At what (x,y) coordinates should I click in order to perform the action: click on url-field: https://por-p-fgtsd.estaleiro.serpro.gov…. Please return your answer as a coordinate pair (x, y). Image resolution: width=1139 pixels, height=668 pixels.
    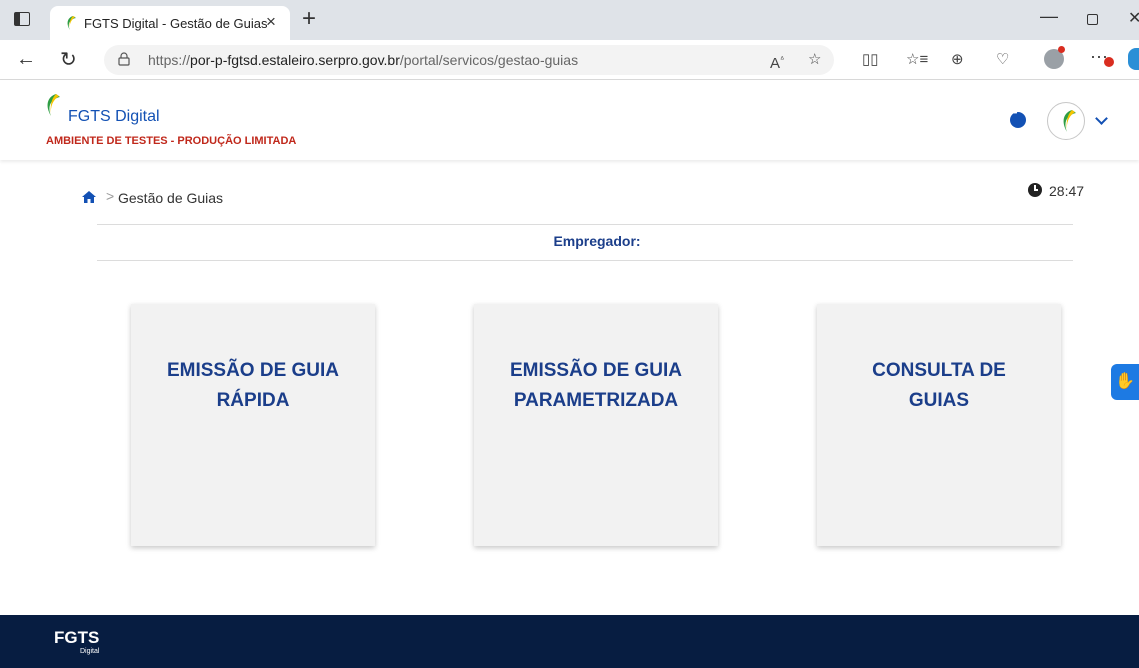
    Looking at the image, I should click on (469, 60).